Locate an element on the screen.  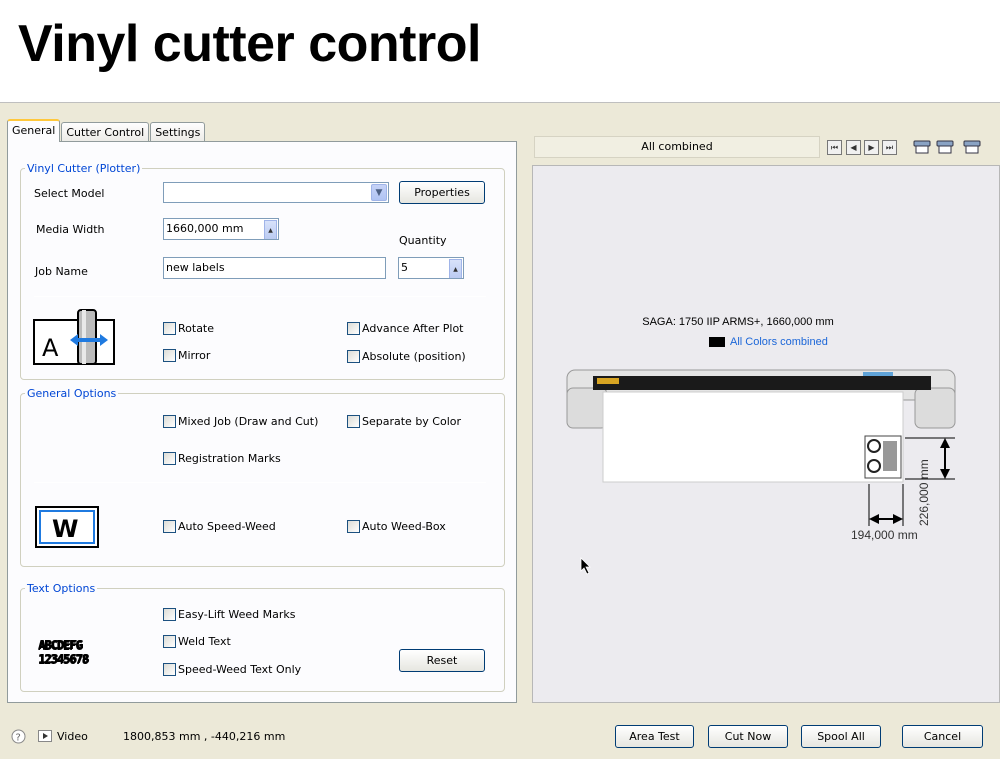
absolute-position-checkbox: Absolute (position) is located at coordinates (406, 356).